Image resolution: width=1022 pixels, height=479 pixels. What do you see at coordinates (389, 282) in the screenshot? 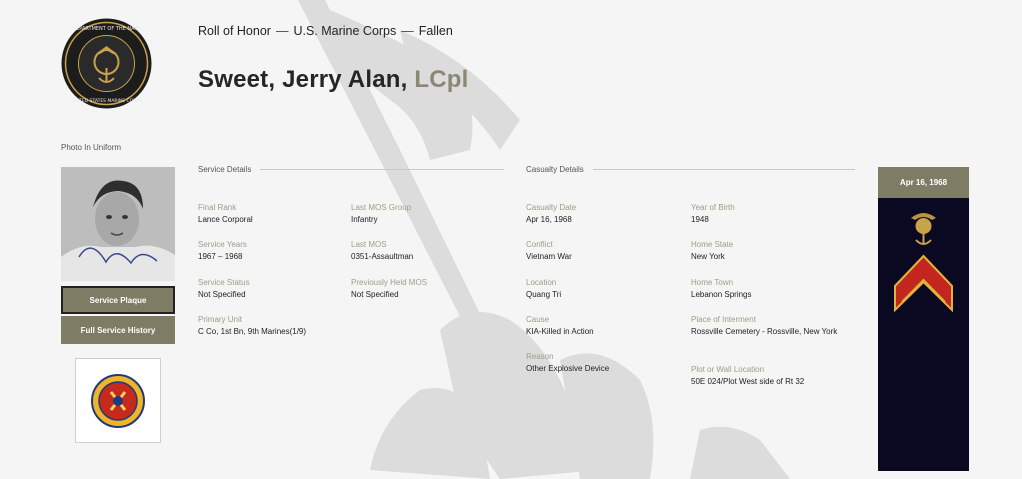
I see `field-label: Previously Held MOS` at bounding box center [389, 282].